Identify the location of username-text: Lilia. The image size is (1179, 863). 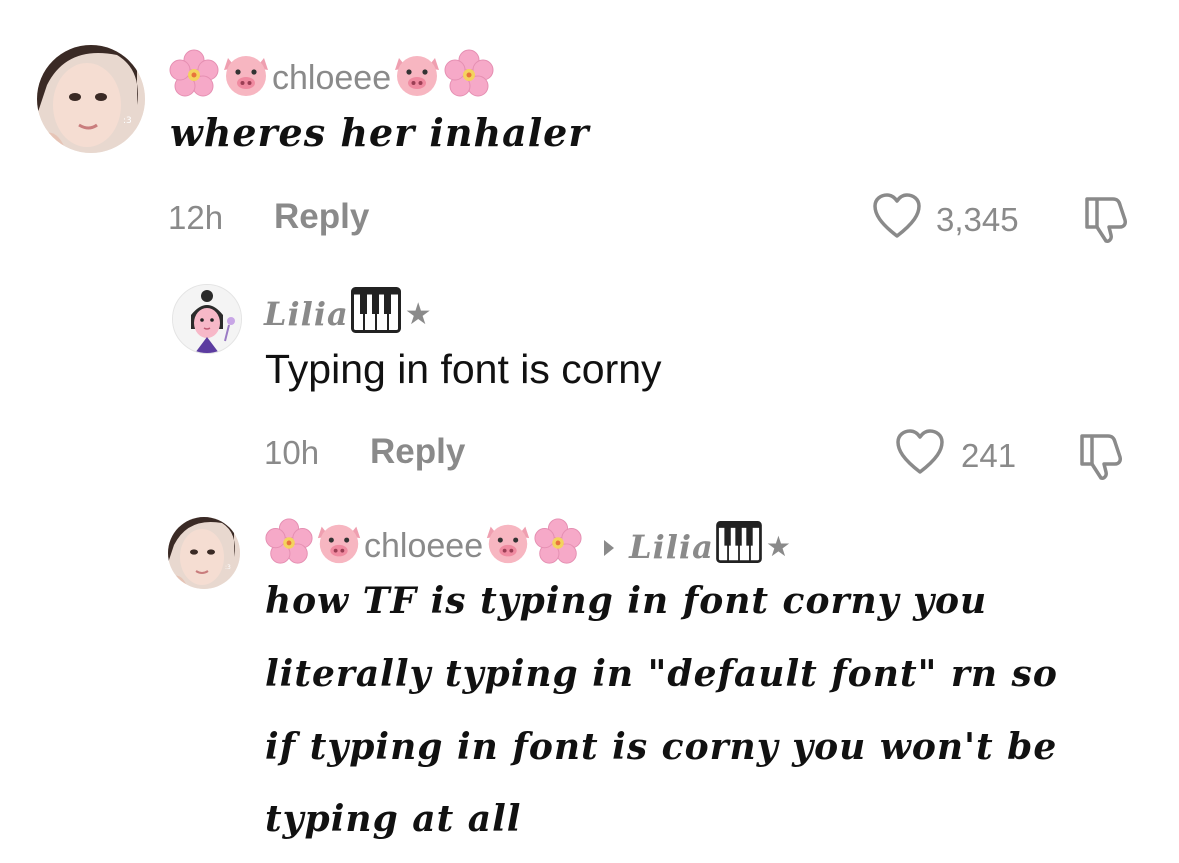
(306, 314).